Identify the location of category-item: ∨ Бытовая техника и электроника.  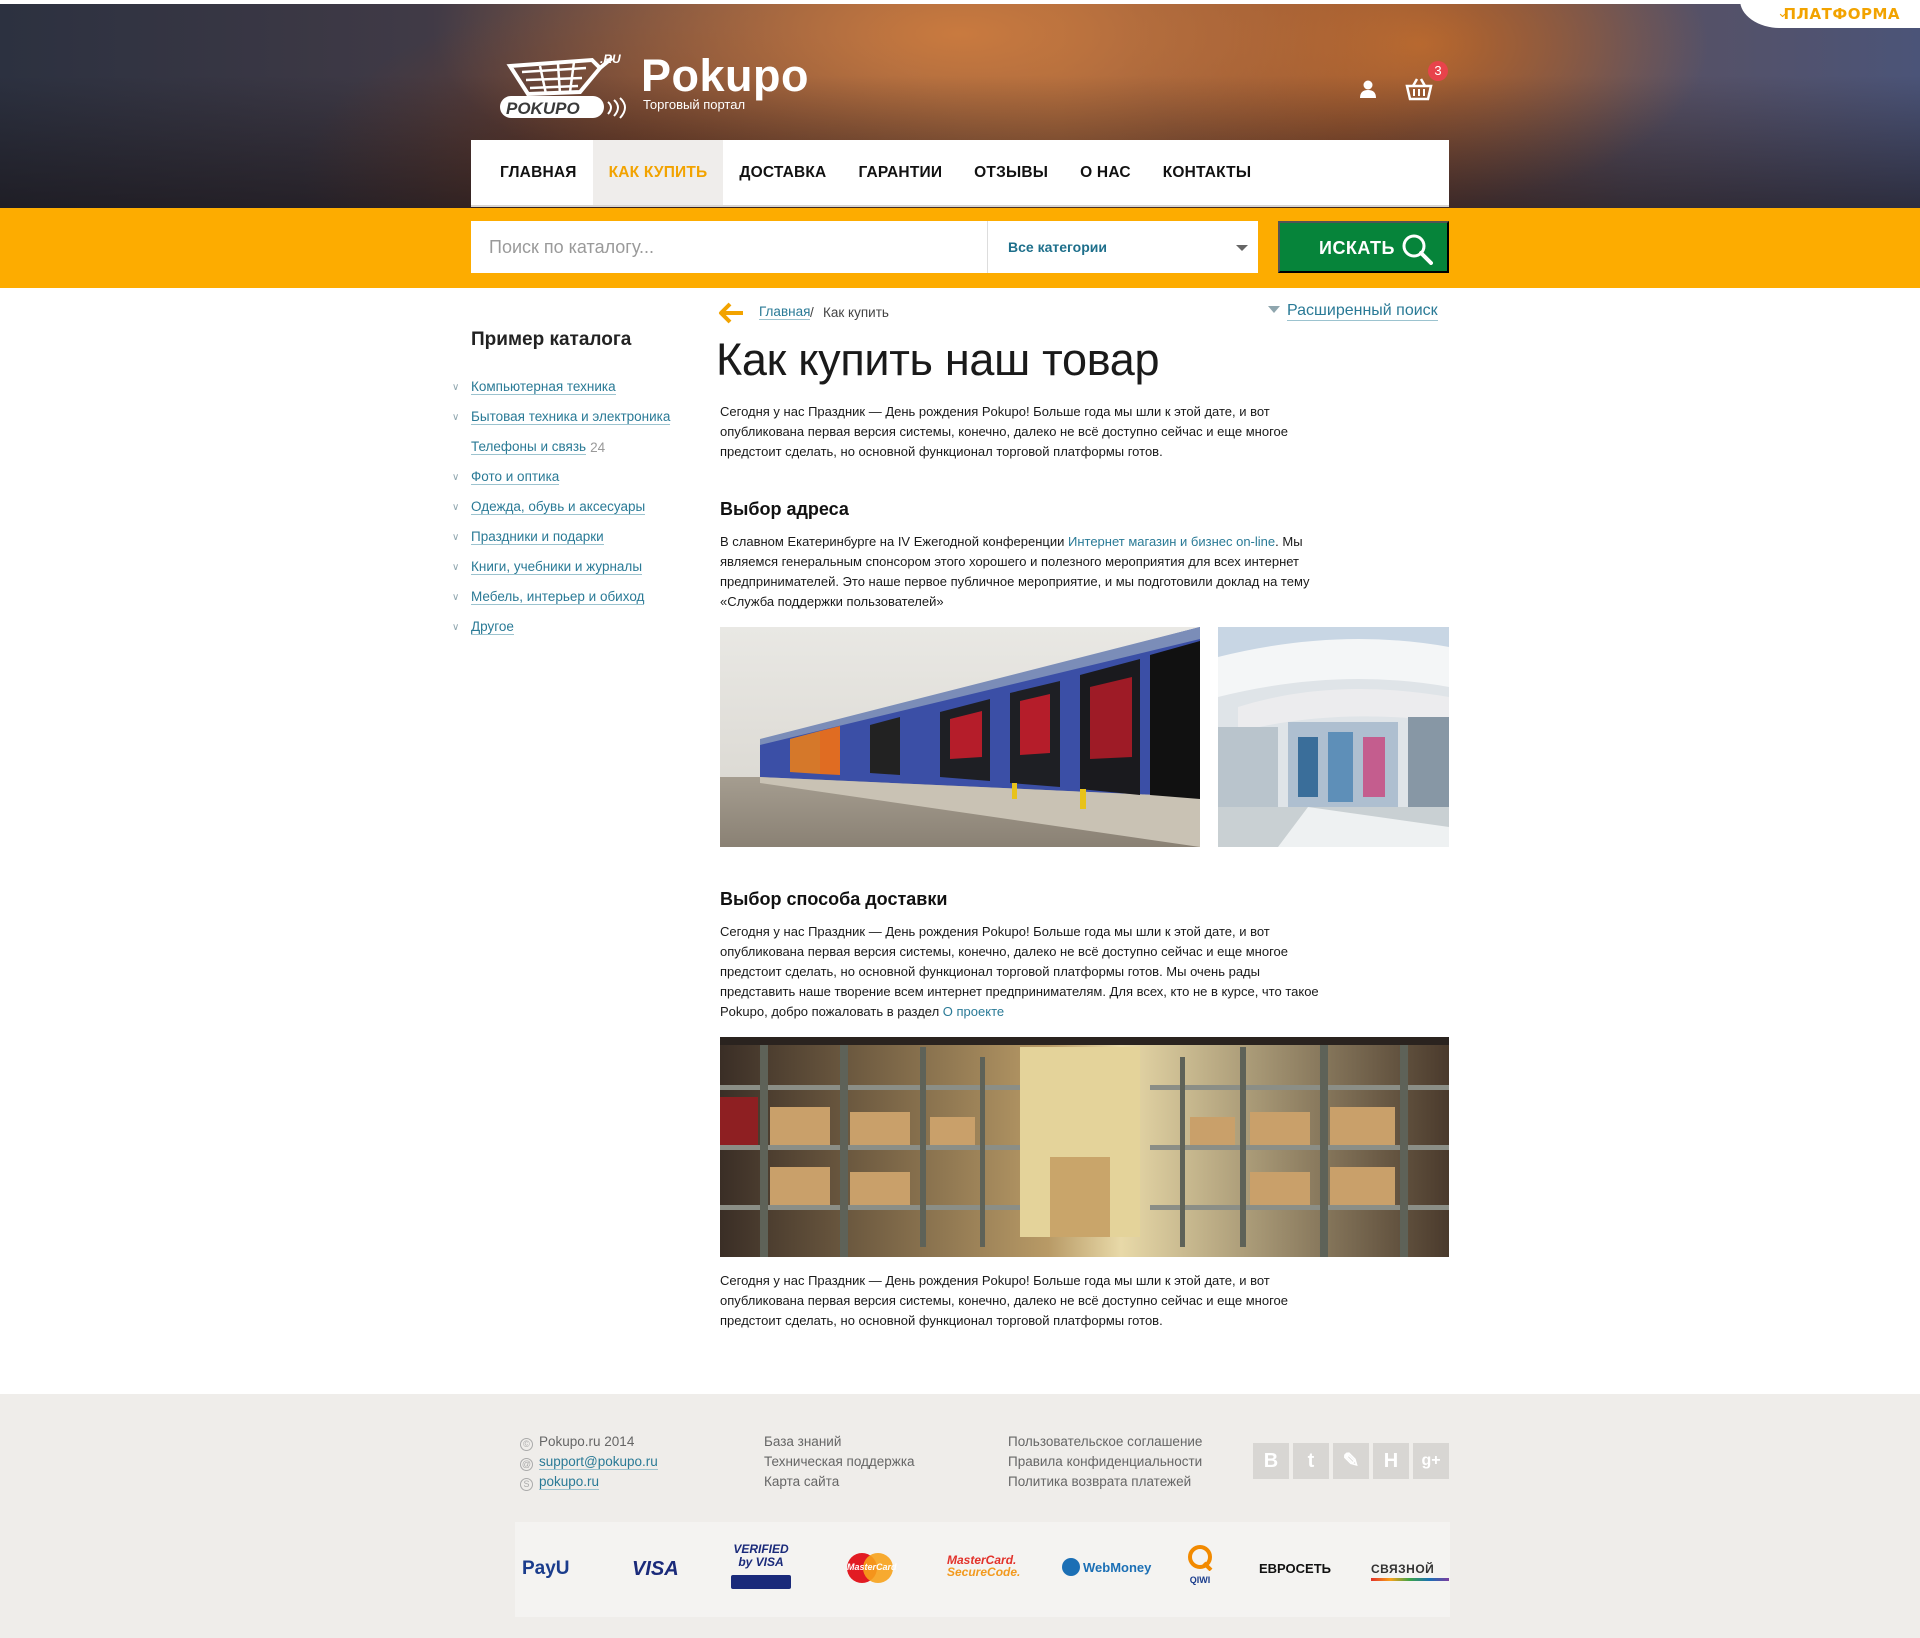
(567, 417).